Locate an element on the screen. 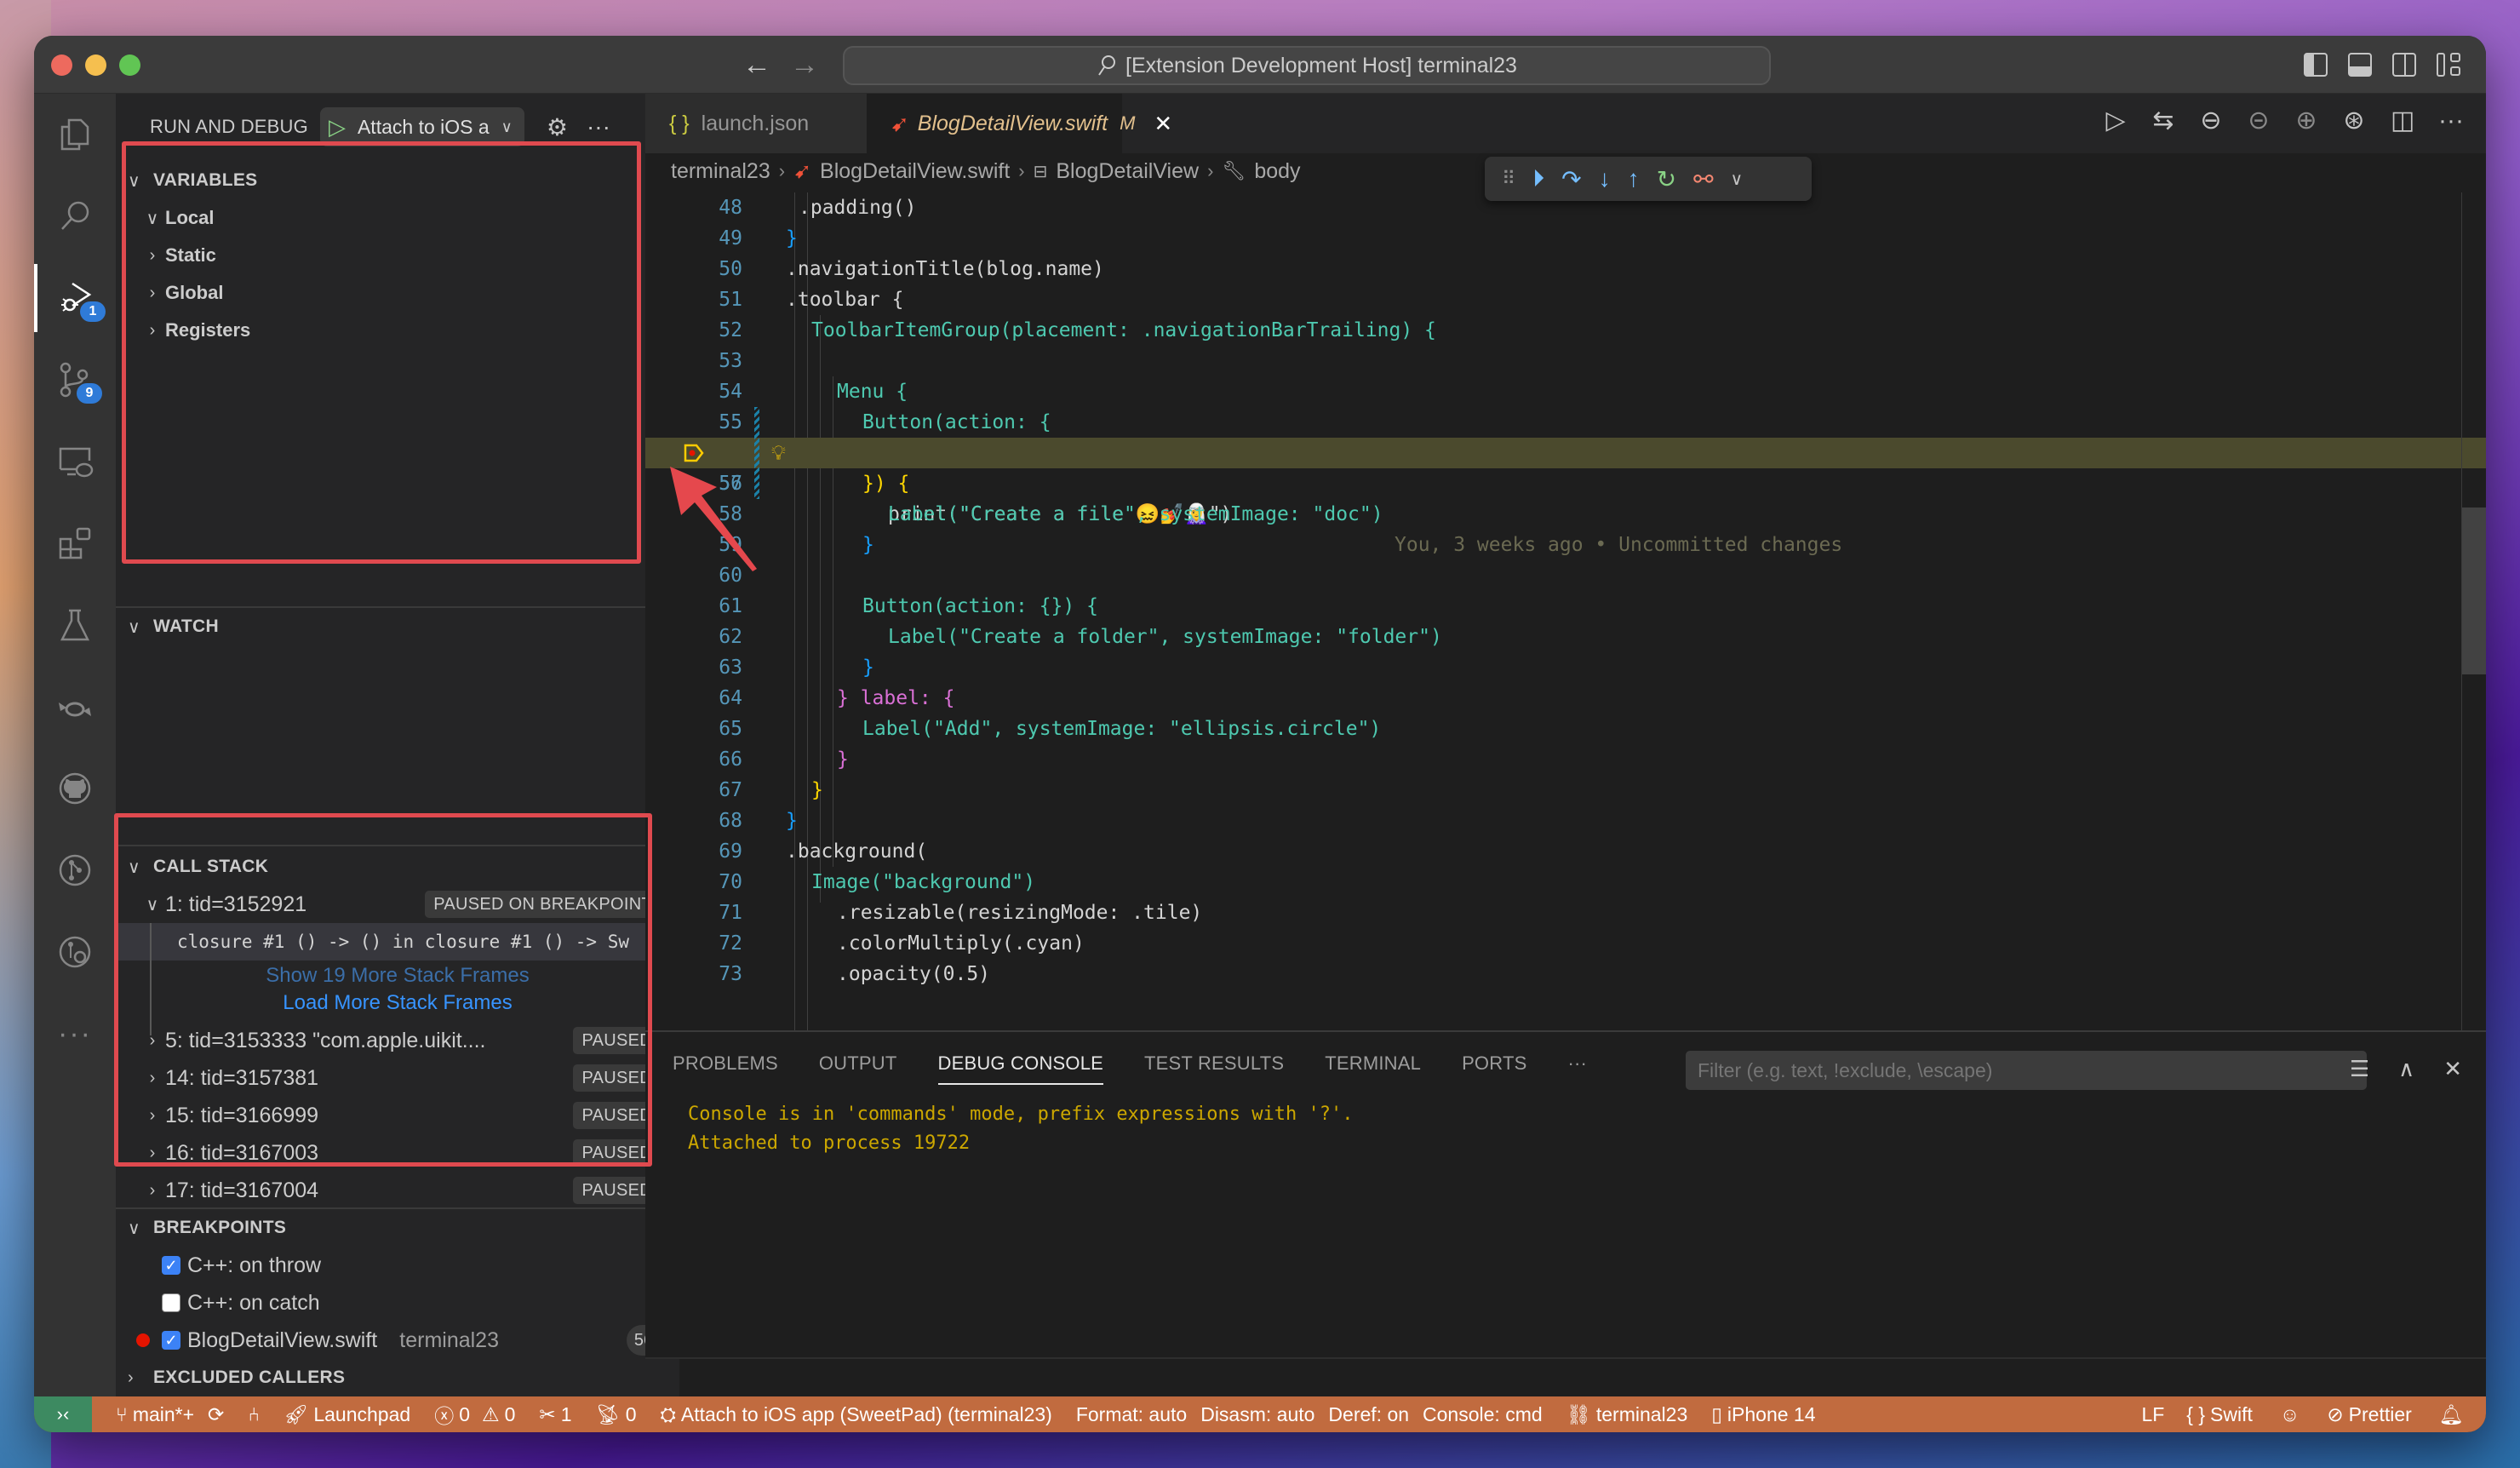 The width and height of the screenshot is (2520, 1468). compare-changes-icon: ⇆ is located at coordinates (2163, 120).